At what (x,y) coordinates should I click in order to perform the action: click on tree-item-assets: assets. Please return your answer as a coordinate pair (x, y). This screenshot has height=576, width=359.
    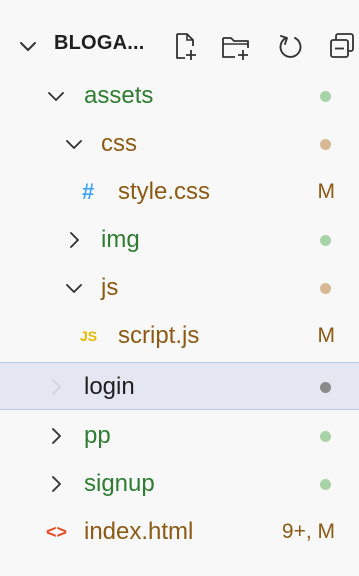
    Looking at the image, I should click on (179, 96).